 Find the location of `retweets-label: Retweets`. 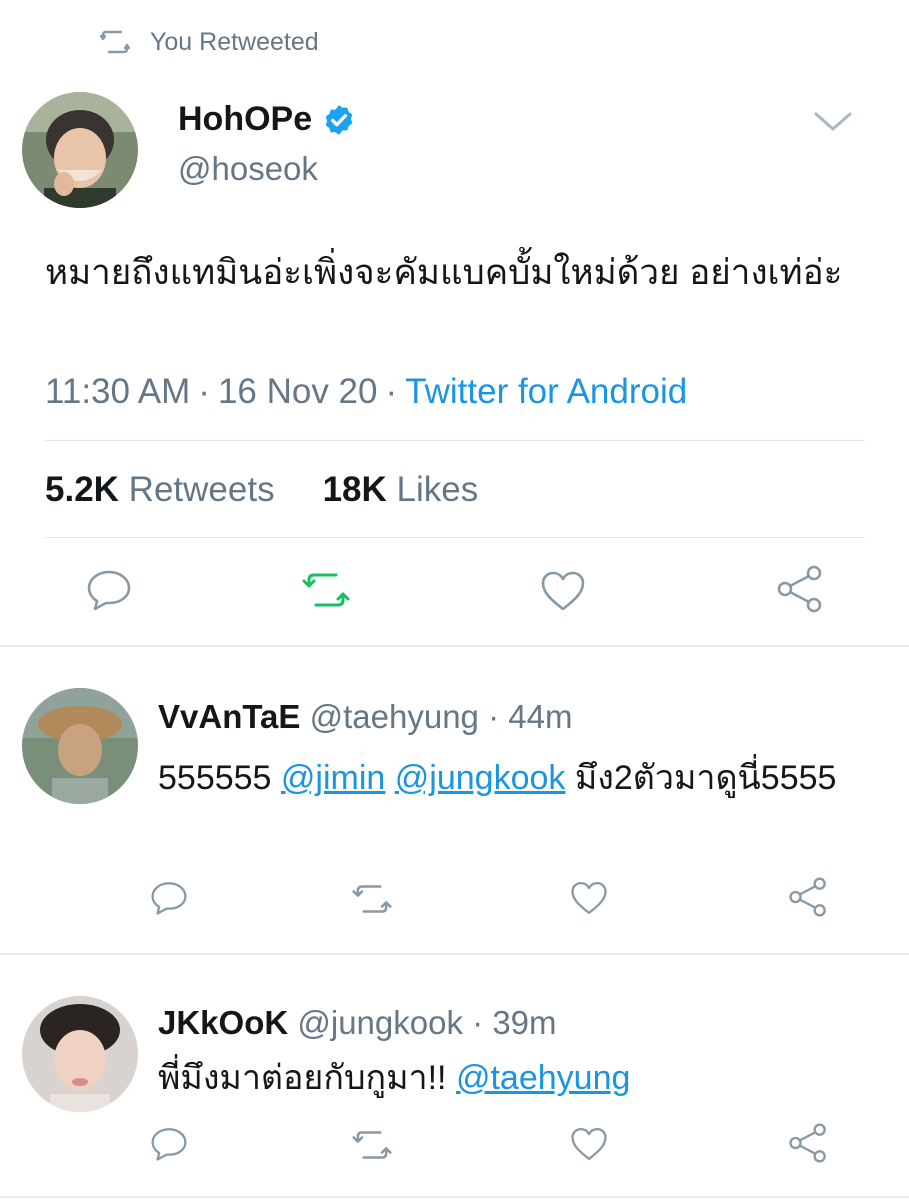

retweets-label: Retweets is located at coordinates (201, 489).